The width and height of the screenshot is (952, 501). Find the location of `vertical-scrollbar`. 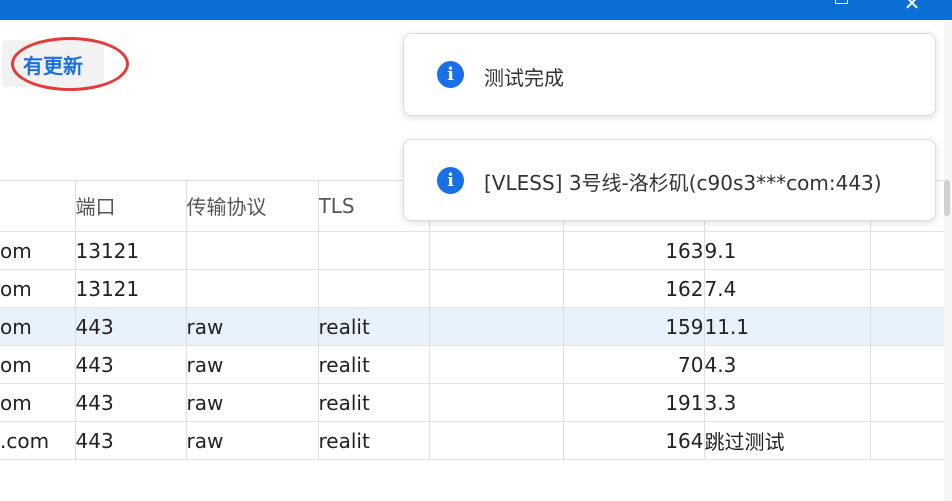

vertical-scrollbar is located at coordinates (948, 260).